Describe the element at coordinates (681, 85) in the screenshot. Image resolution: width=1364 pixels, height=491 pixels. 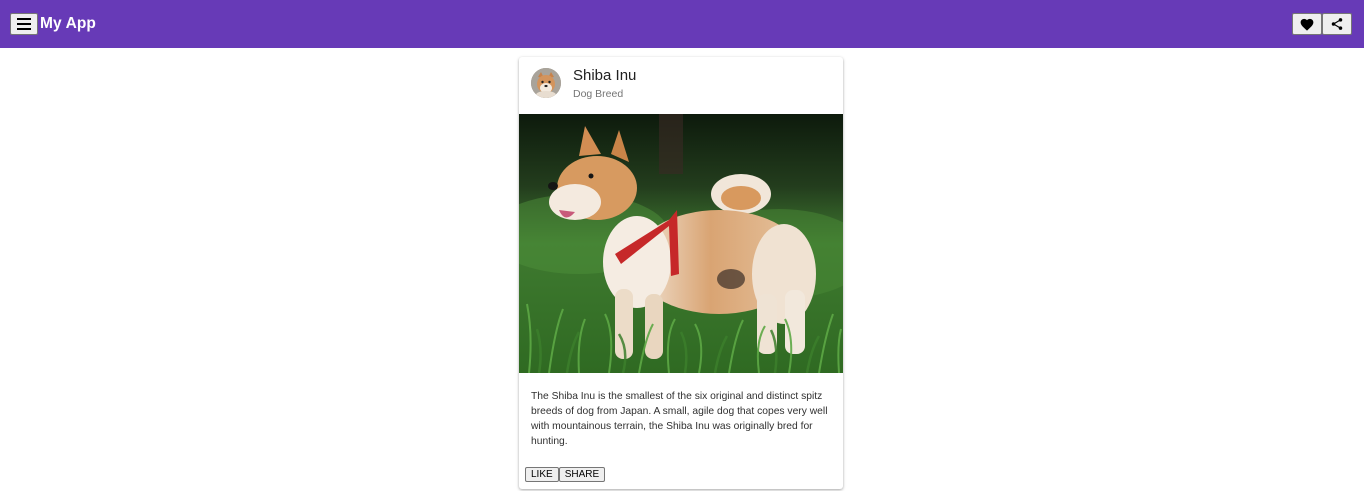
I see `card-header: Shiba Inu Dog Breed` at that location.